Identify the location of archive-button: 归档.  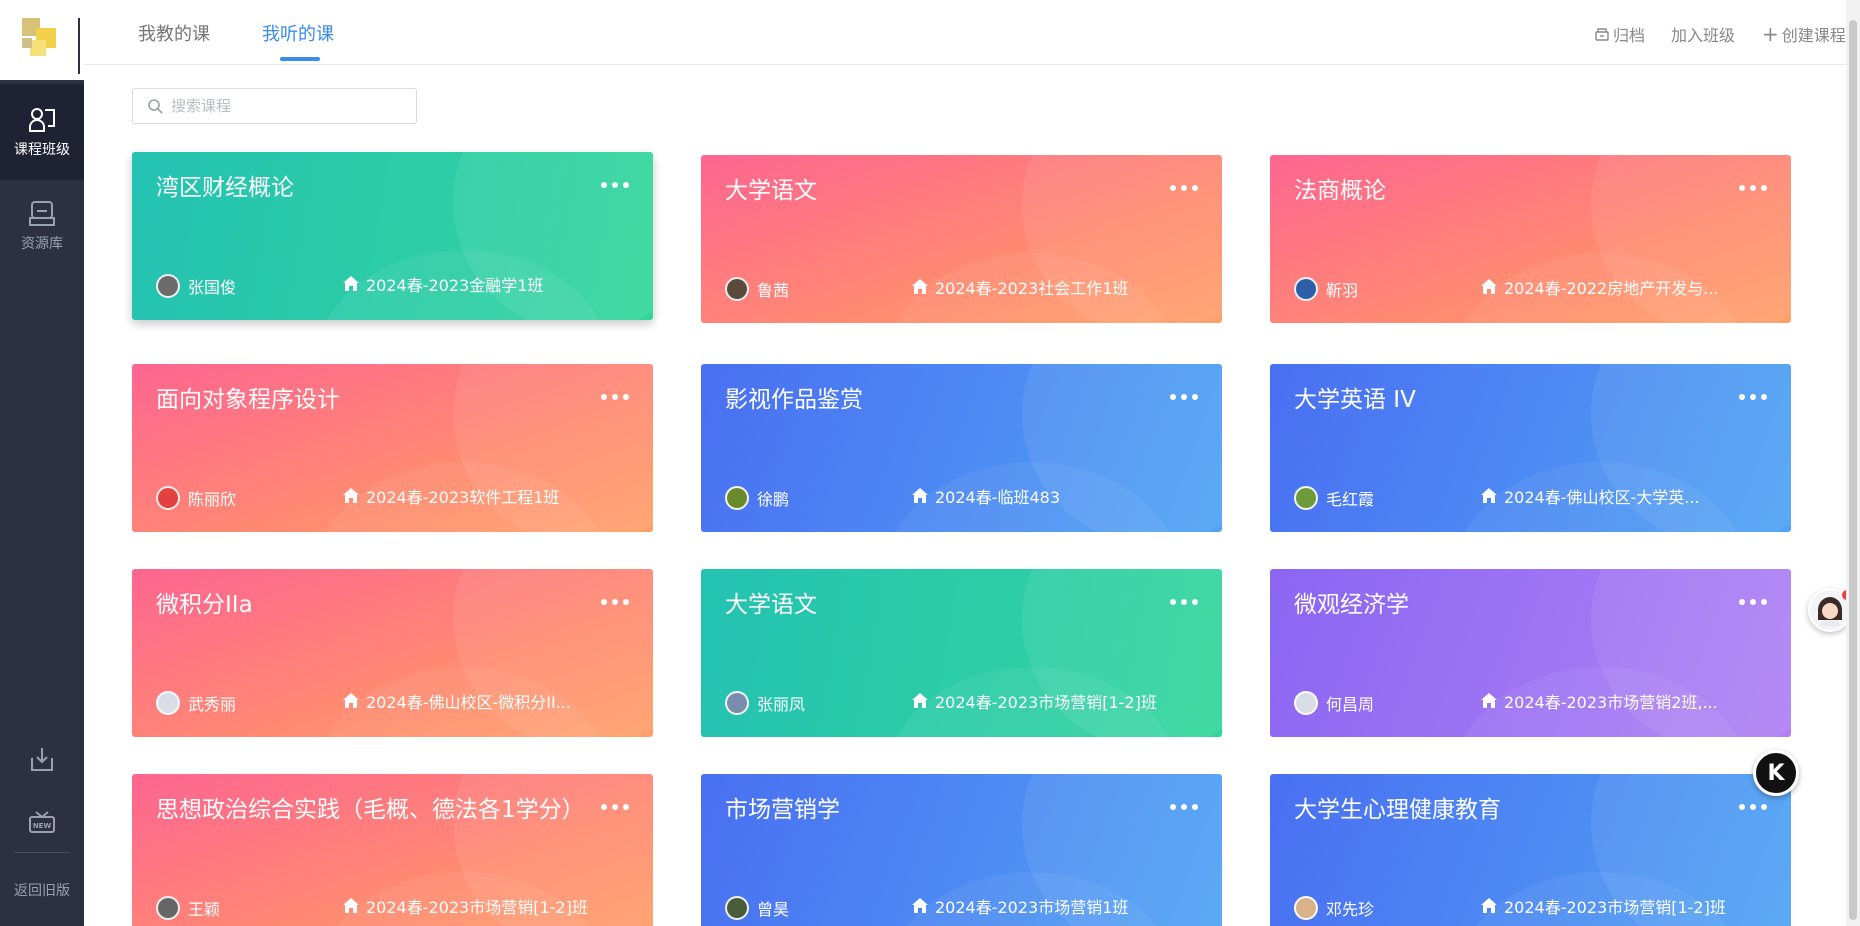
(1619, 34).